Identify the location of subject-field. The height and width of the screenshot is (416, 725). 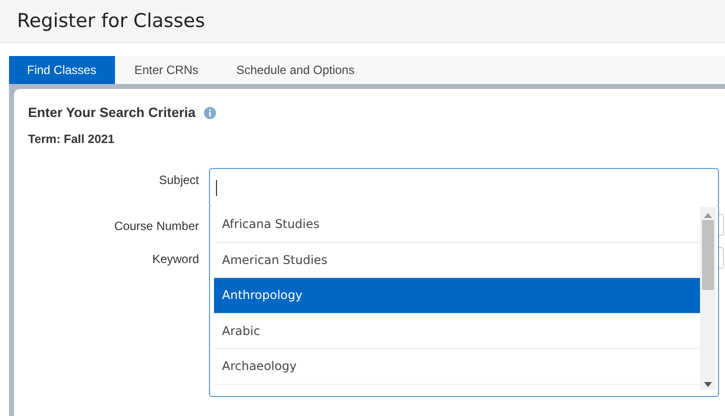
(464, 187).